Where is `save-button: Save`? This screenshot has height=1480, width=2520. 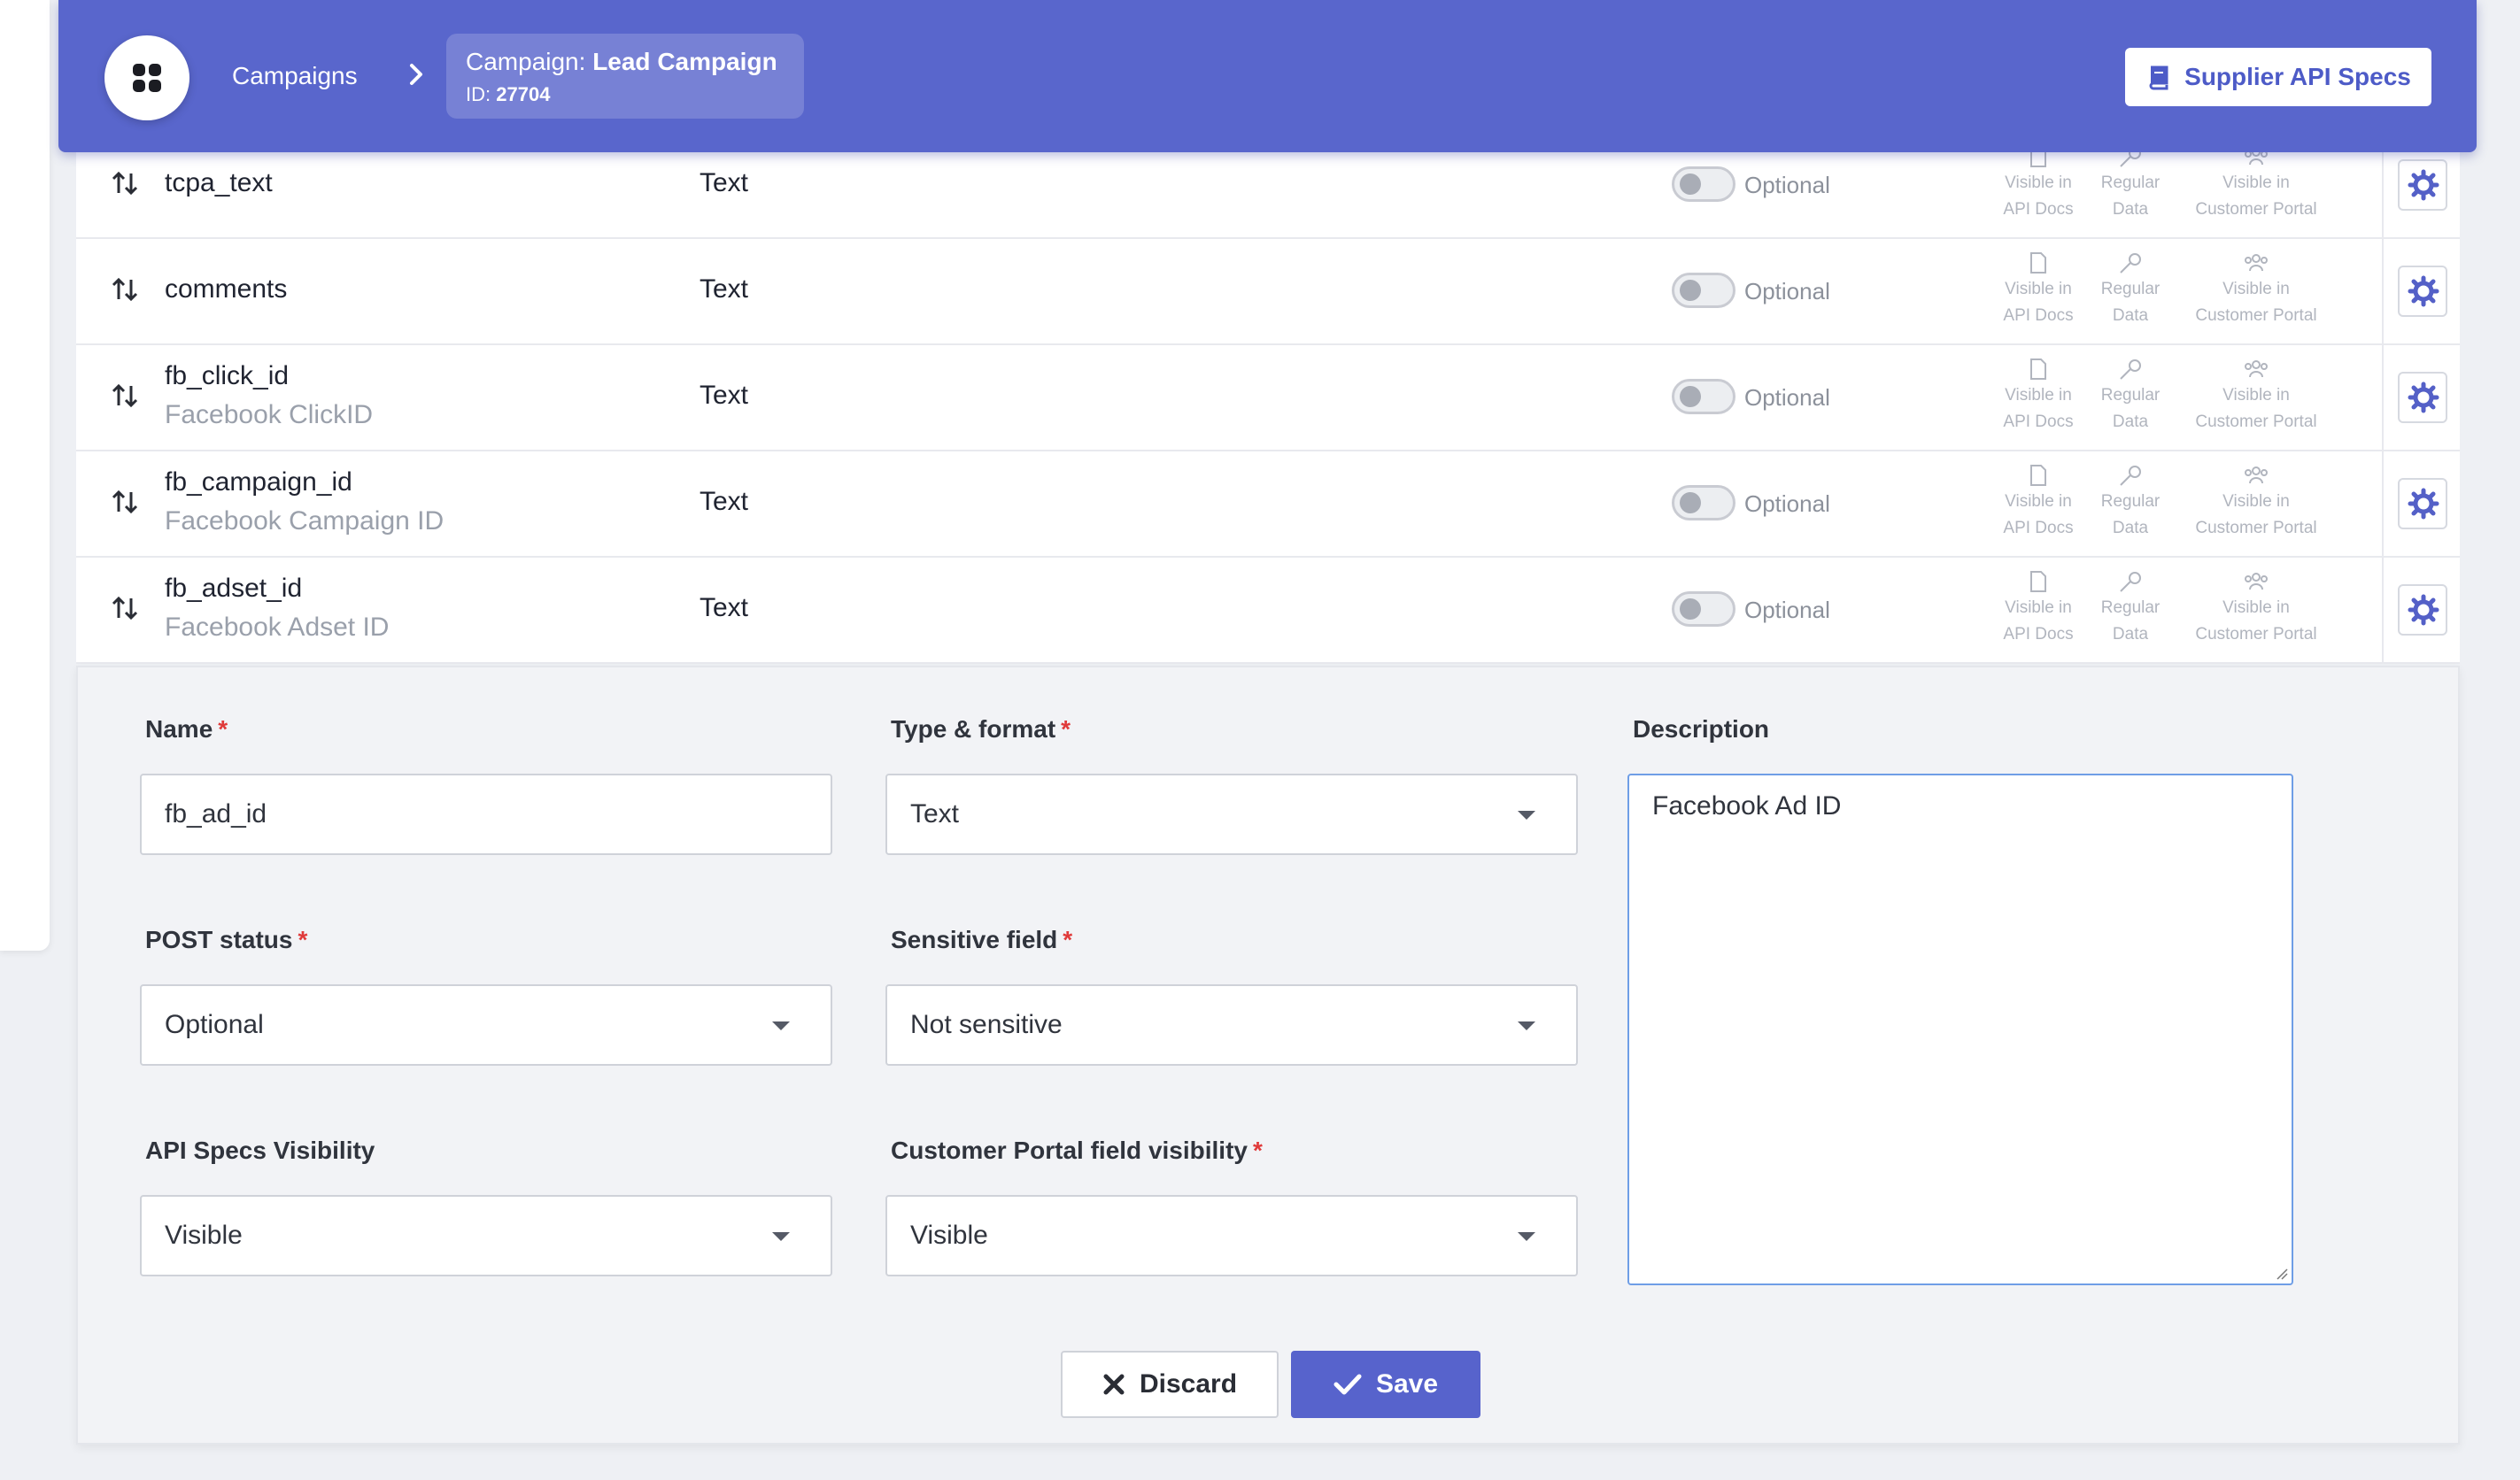
save-button: Save is located at coordinates (1385, 1384).